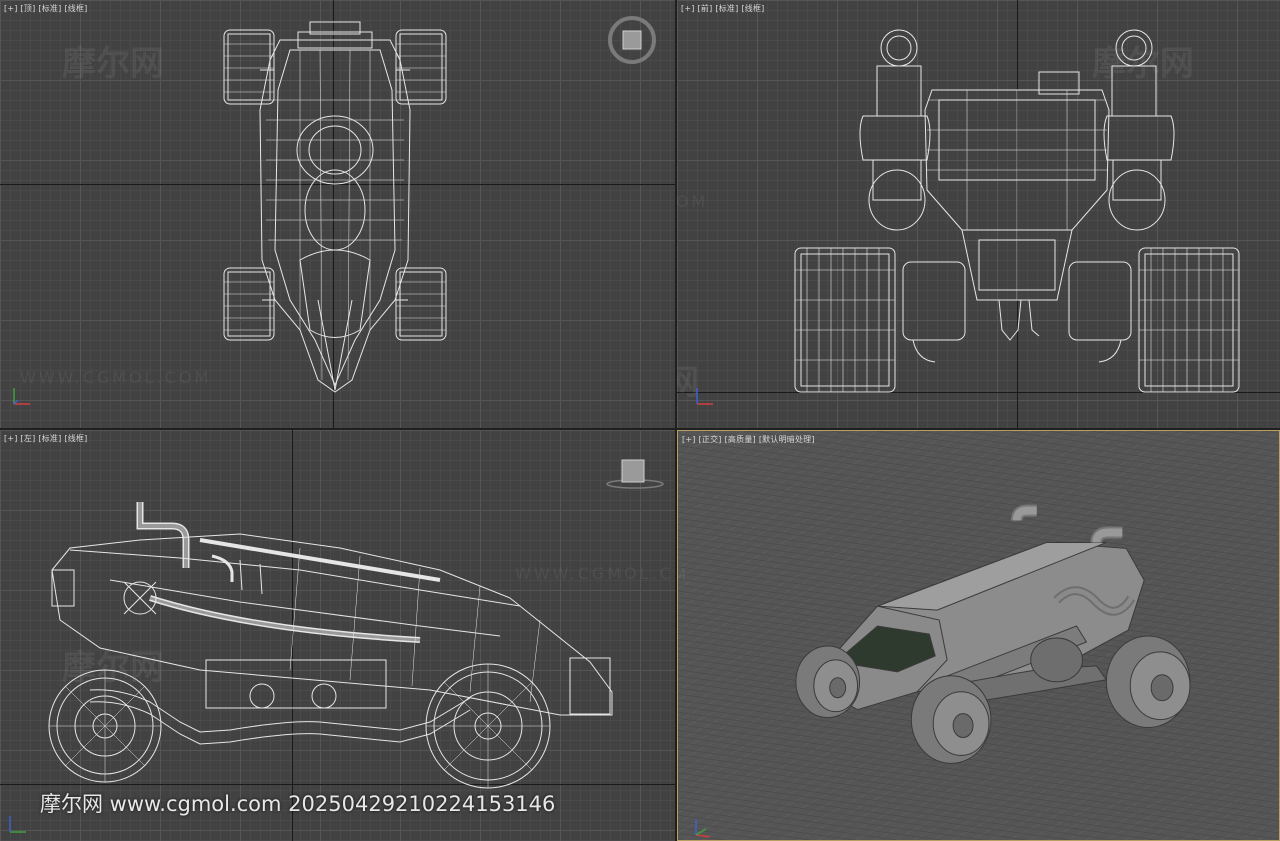 The image size is (1280, 841). I want to click on viewport-front-label: [+] [前] [标准] [线框], so click(724, 8).